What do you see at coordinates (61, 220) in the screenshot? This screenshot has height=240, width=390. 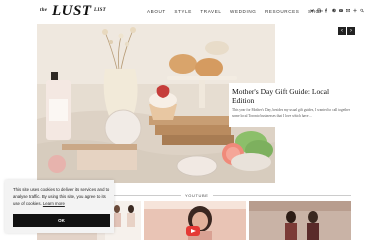 I see `cookie-ok-button: OK` at bounding box center [61, 220].